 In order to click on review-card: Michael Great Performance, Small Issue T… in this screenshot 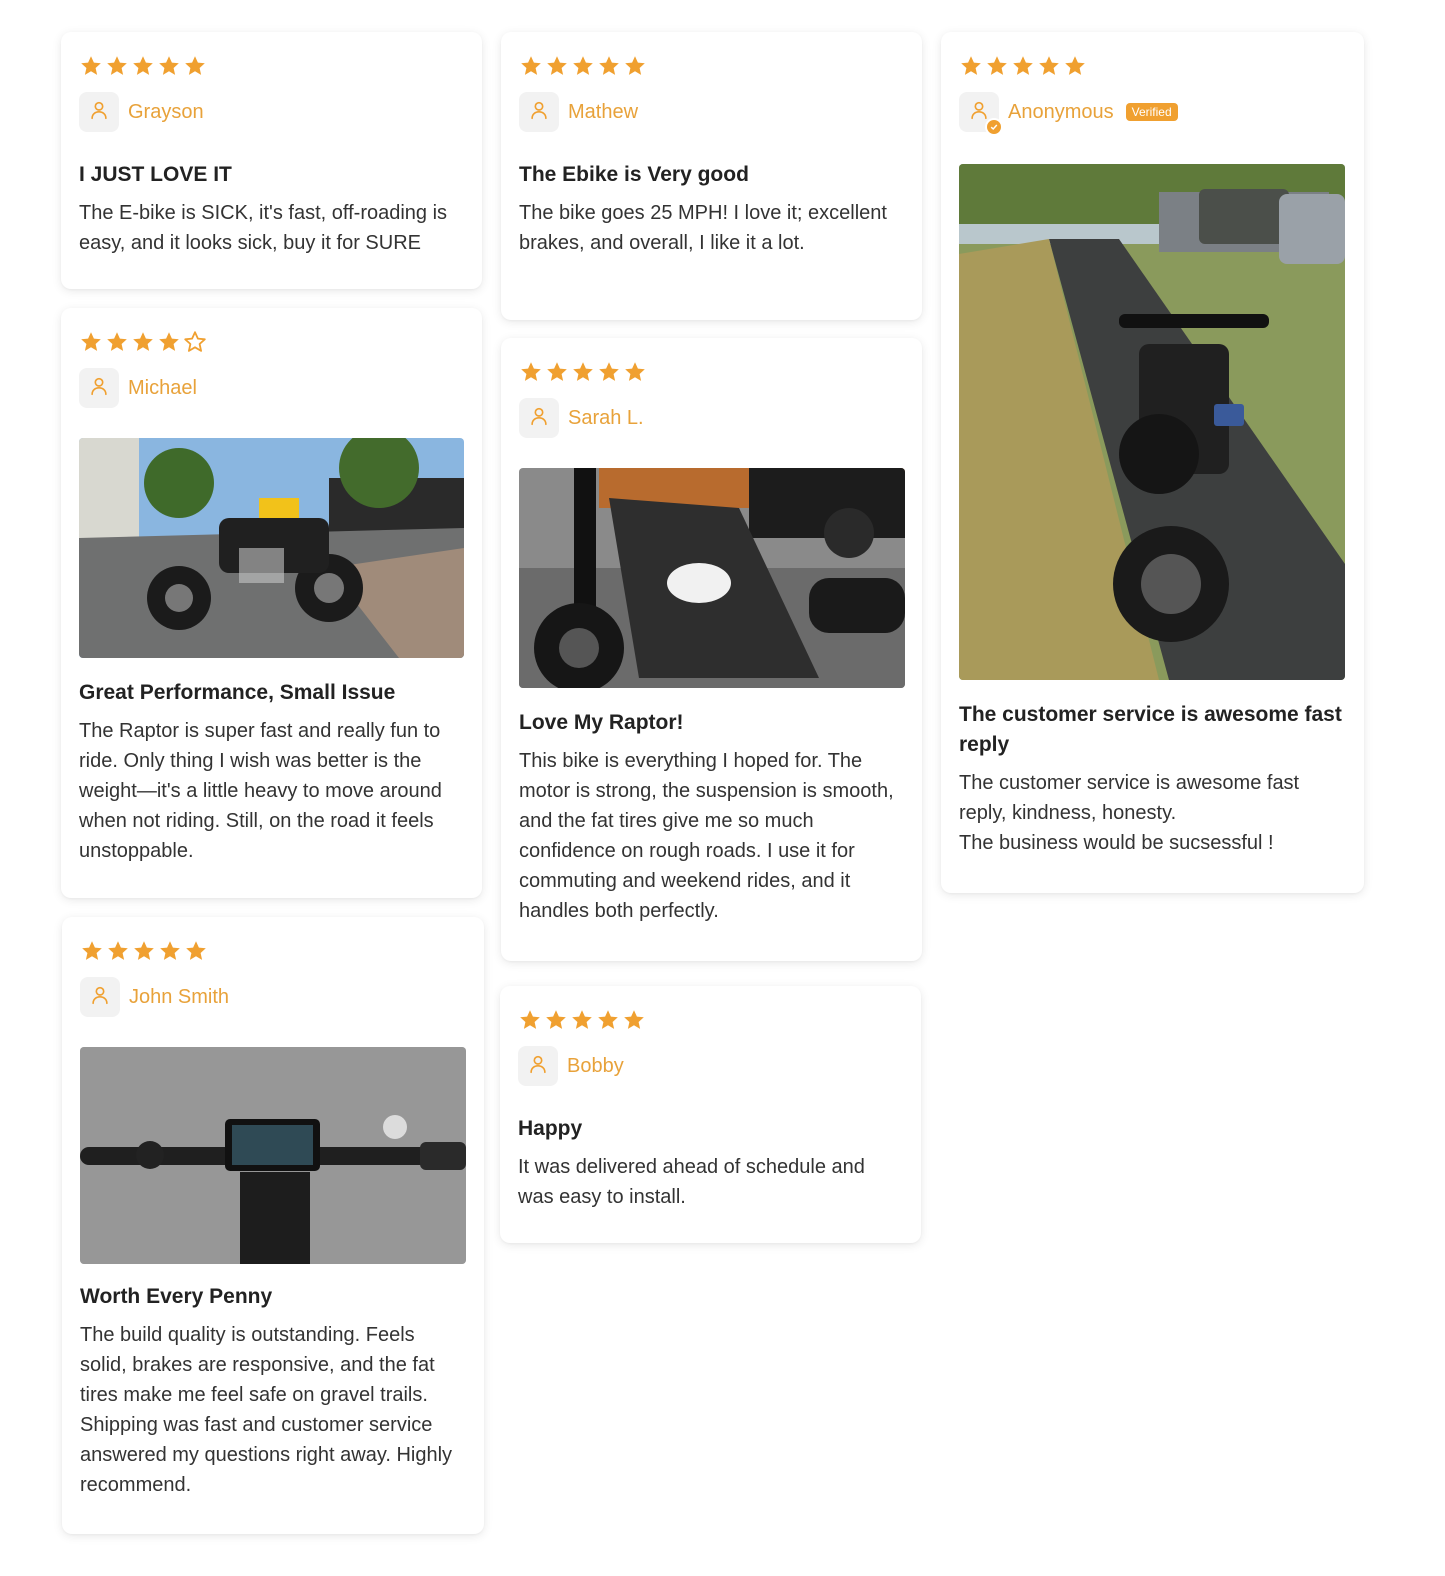, I will do `click(271, 603)`.